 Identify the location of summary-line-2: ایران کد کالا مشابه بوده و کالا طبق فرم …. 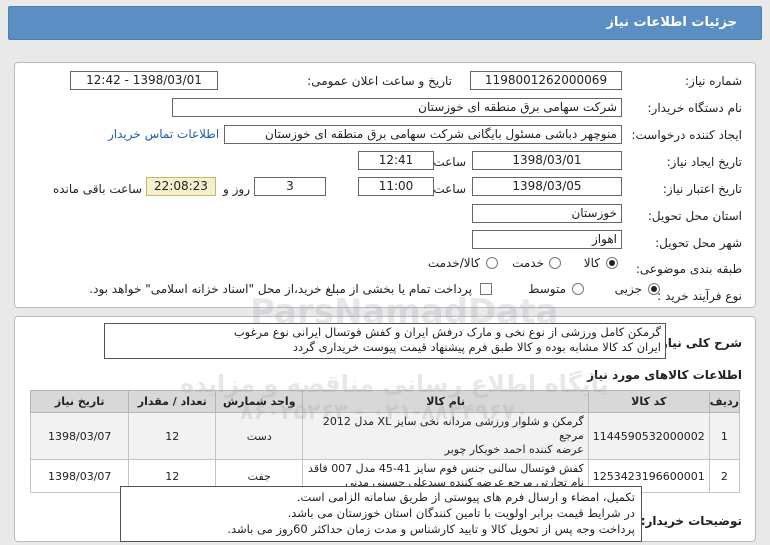
(476, 347).